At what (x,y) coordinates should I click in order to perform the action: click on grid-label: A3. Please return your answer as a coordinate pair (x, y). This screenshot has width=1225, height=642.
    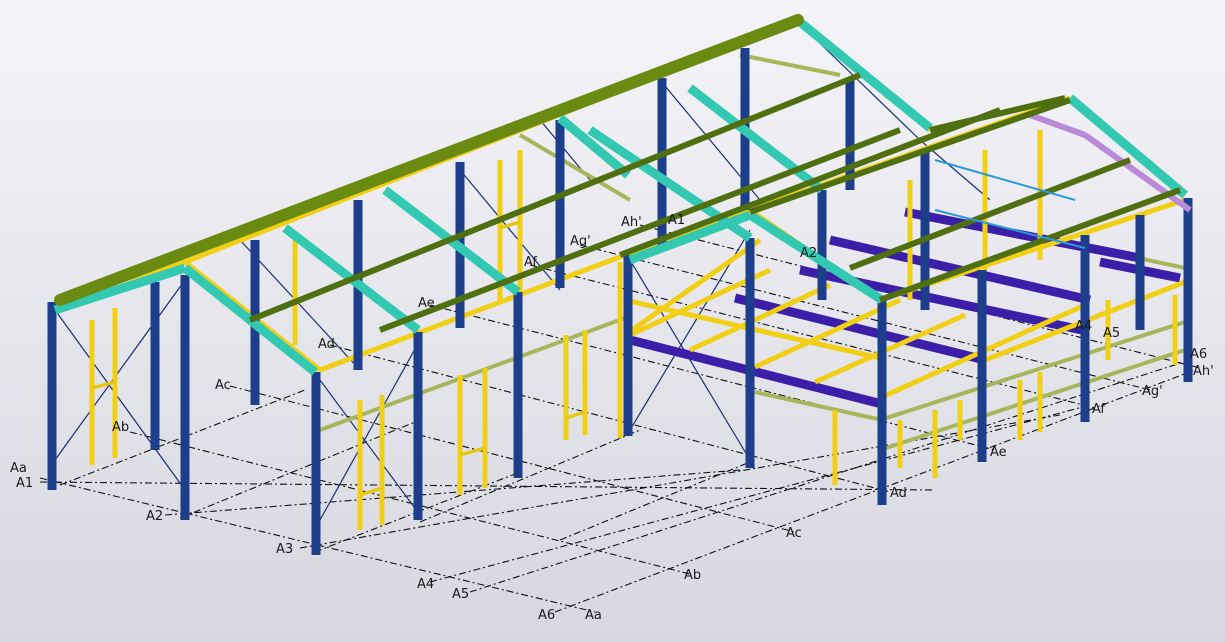
    Looking at the image, I should click on (284, 549).